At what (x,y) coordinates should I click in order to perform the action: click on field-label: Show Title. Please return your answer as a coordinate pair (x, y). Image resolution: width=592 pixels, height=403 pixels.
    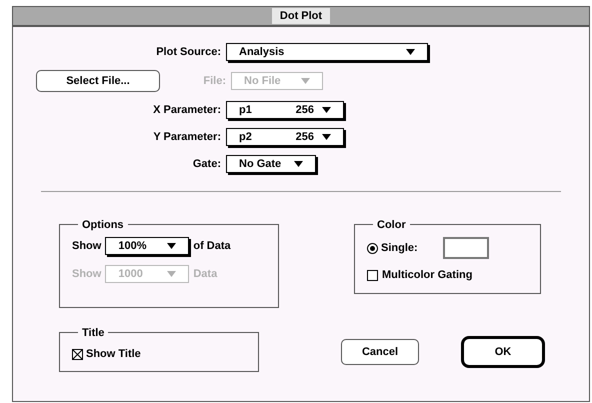
    Looking at the image, I should click on (113, 354).